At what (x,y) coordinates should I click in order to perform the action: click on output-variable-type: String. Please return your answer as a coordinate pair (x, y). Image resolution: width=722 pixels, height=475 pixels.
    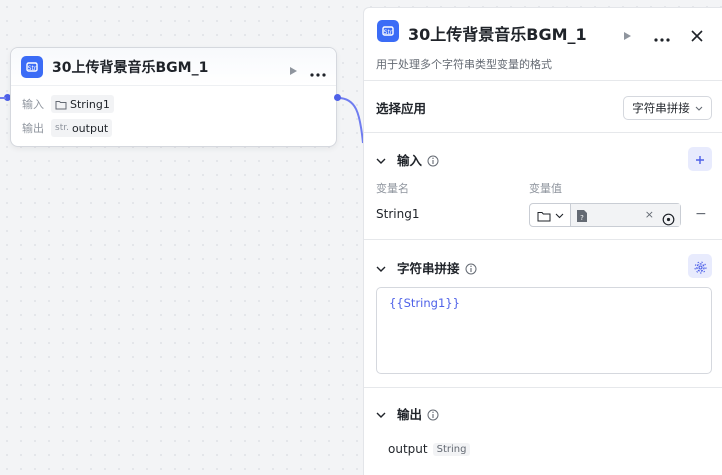
    Looking at the image, I should click on (451, 449).